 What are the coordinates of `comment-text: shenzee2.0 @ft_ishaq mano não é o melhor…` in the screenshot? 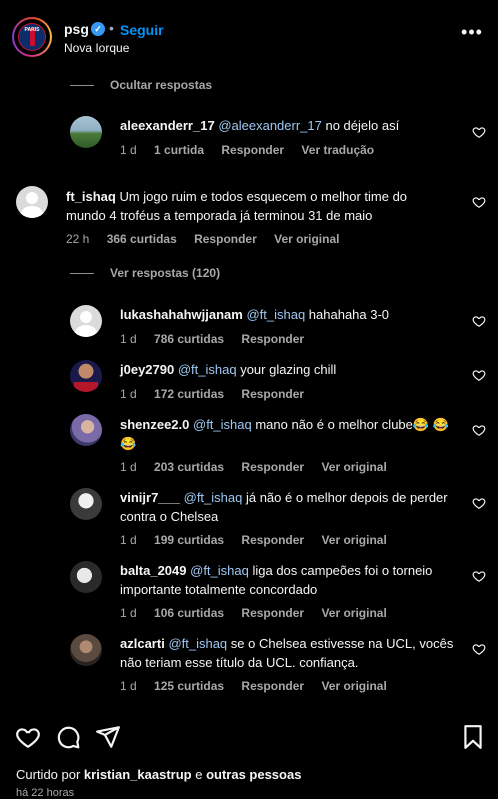 It's located at (284, 434).